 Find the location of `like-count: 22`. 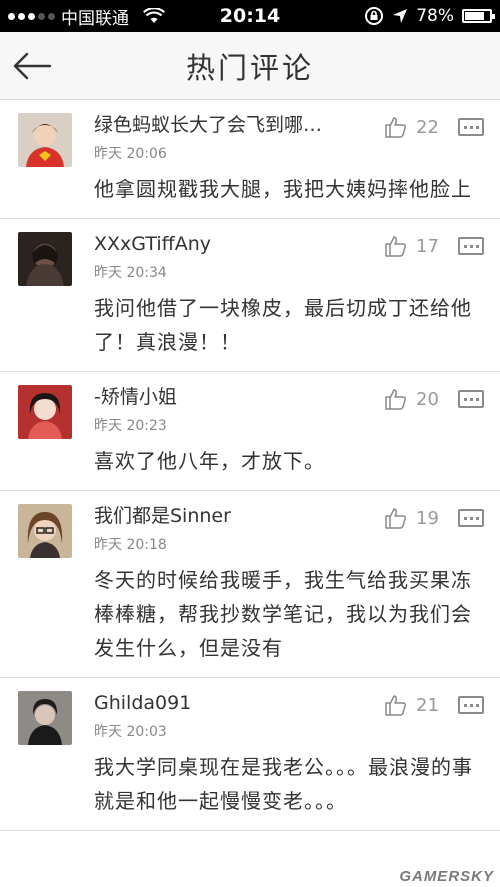

like-count: 22 is located at coordinates (427, 127).